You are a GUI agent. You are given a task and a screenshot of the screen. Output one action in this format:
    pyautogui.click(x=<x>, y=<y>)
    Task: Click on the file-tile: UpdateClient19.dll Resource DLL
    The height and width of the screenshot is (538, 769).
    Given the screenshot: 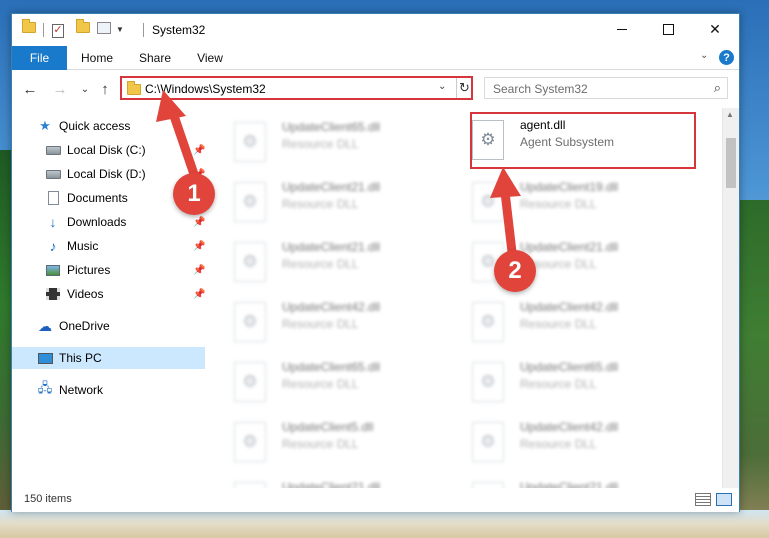 What is the action you would take?
    pyautogui.click(x=560, y=202)
    